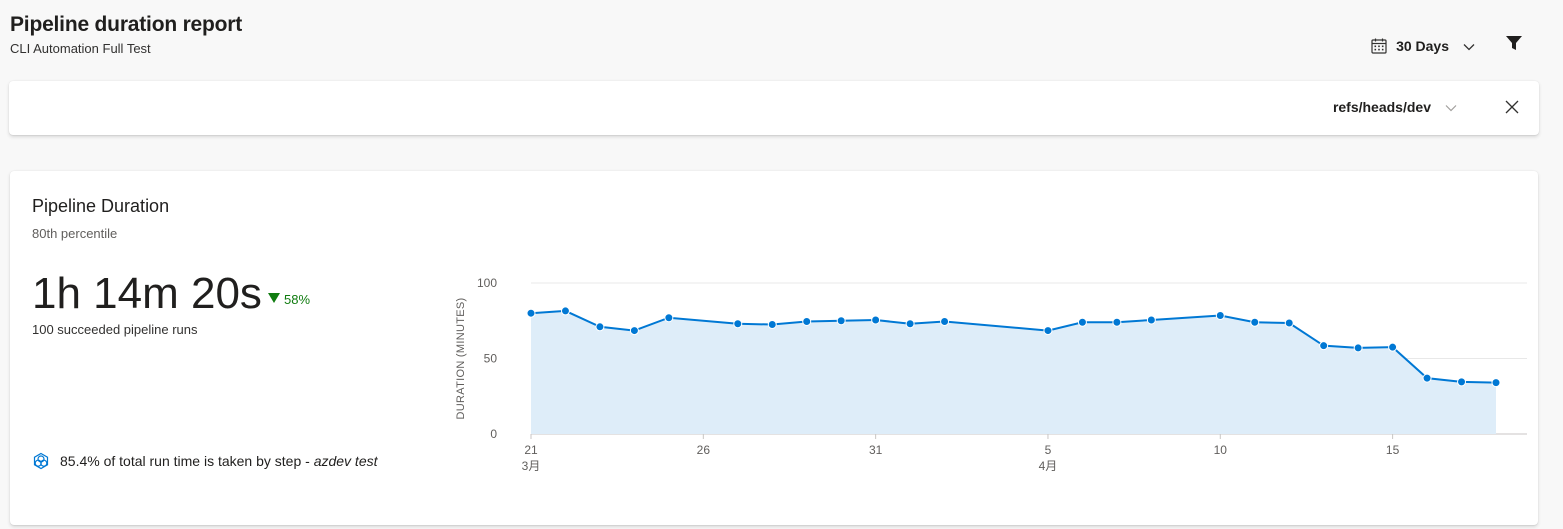  I want to click on x-tick-label: 21, so click(531, 450).